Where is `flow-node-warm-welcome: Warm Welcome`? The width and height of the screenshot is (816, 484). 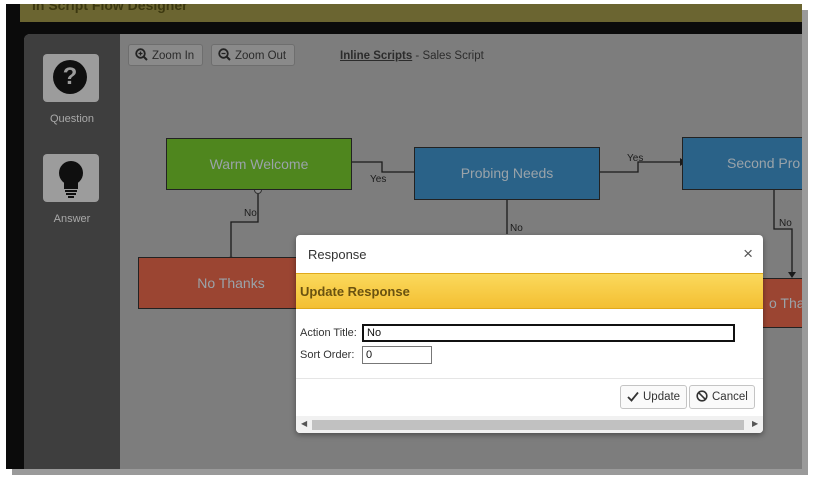 flow-node-warm-welcome: Warm Welcome is located at coordinates (259, 164).